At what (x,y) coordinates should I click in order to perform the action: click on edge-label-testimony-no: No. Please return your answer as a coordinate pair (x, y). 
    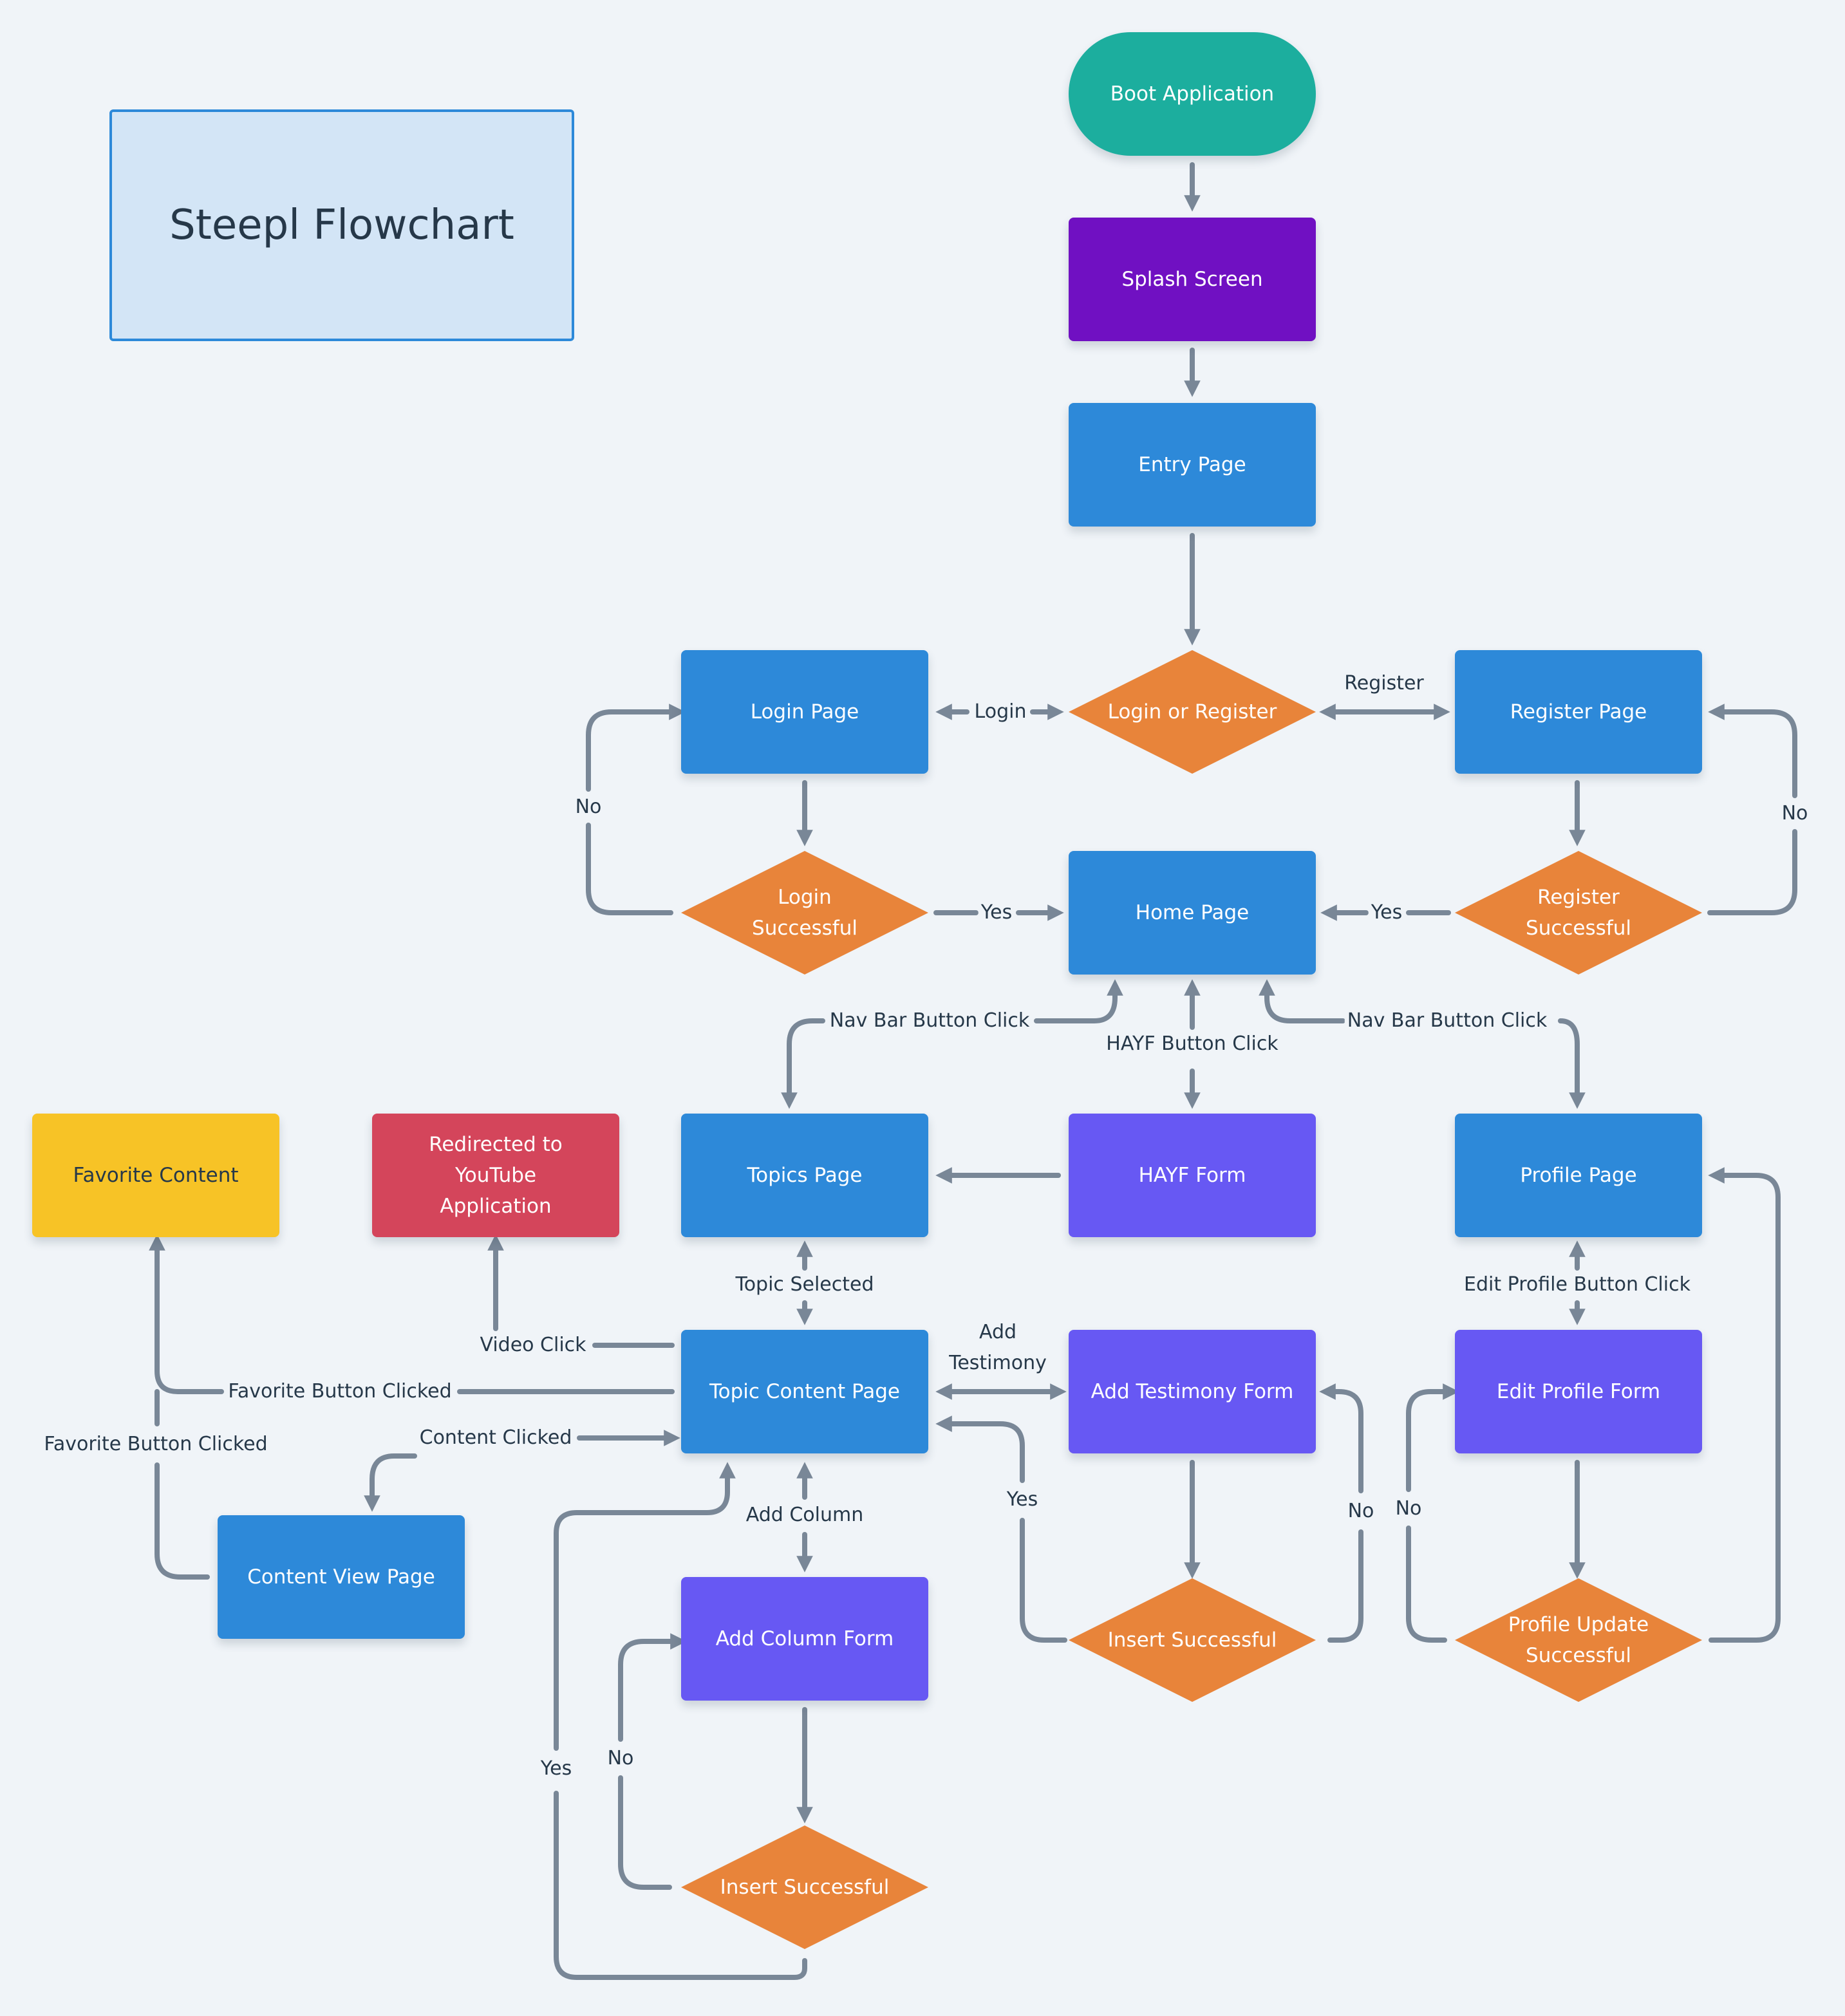
    Looking at the image, I should click on (1361, 1511).